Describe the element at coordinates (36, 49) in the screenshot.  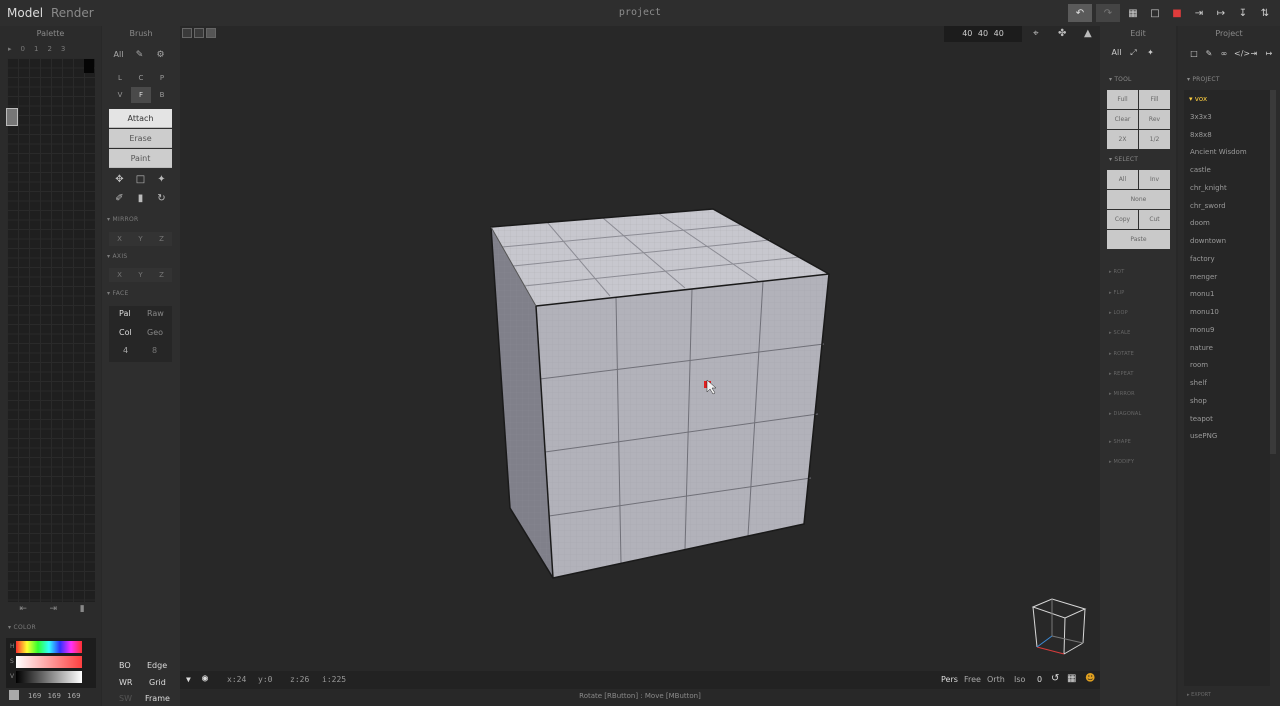
I see `palette-col-1: 1` at that location.